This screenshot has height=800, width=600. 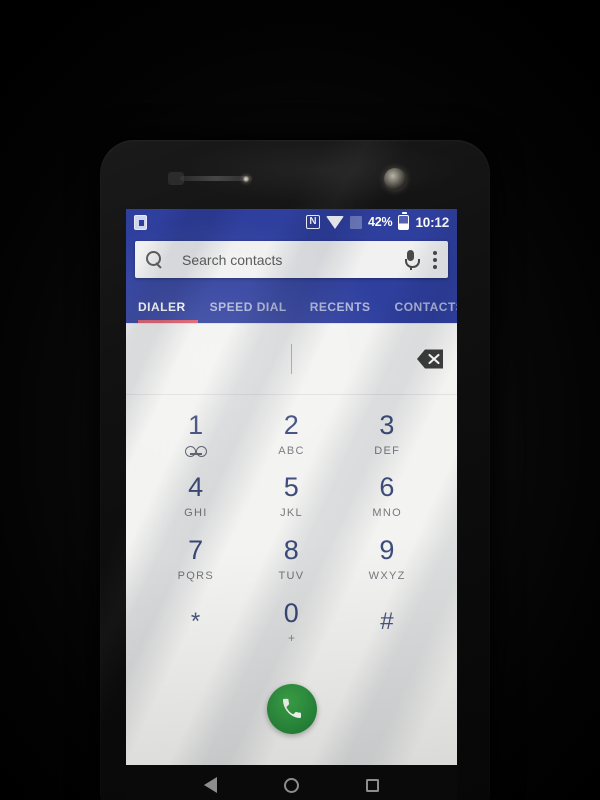 What do you see at coordinates (291, 450) in the screenshot?
I see `key-2-letters: ABC` at bounding box center [291, 450].